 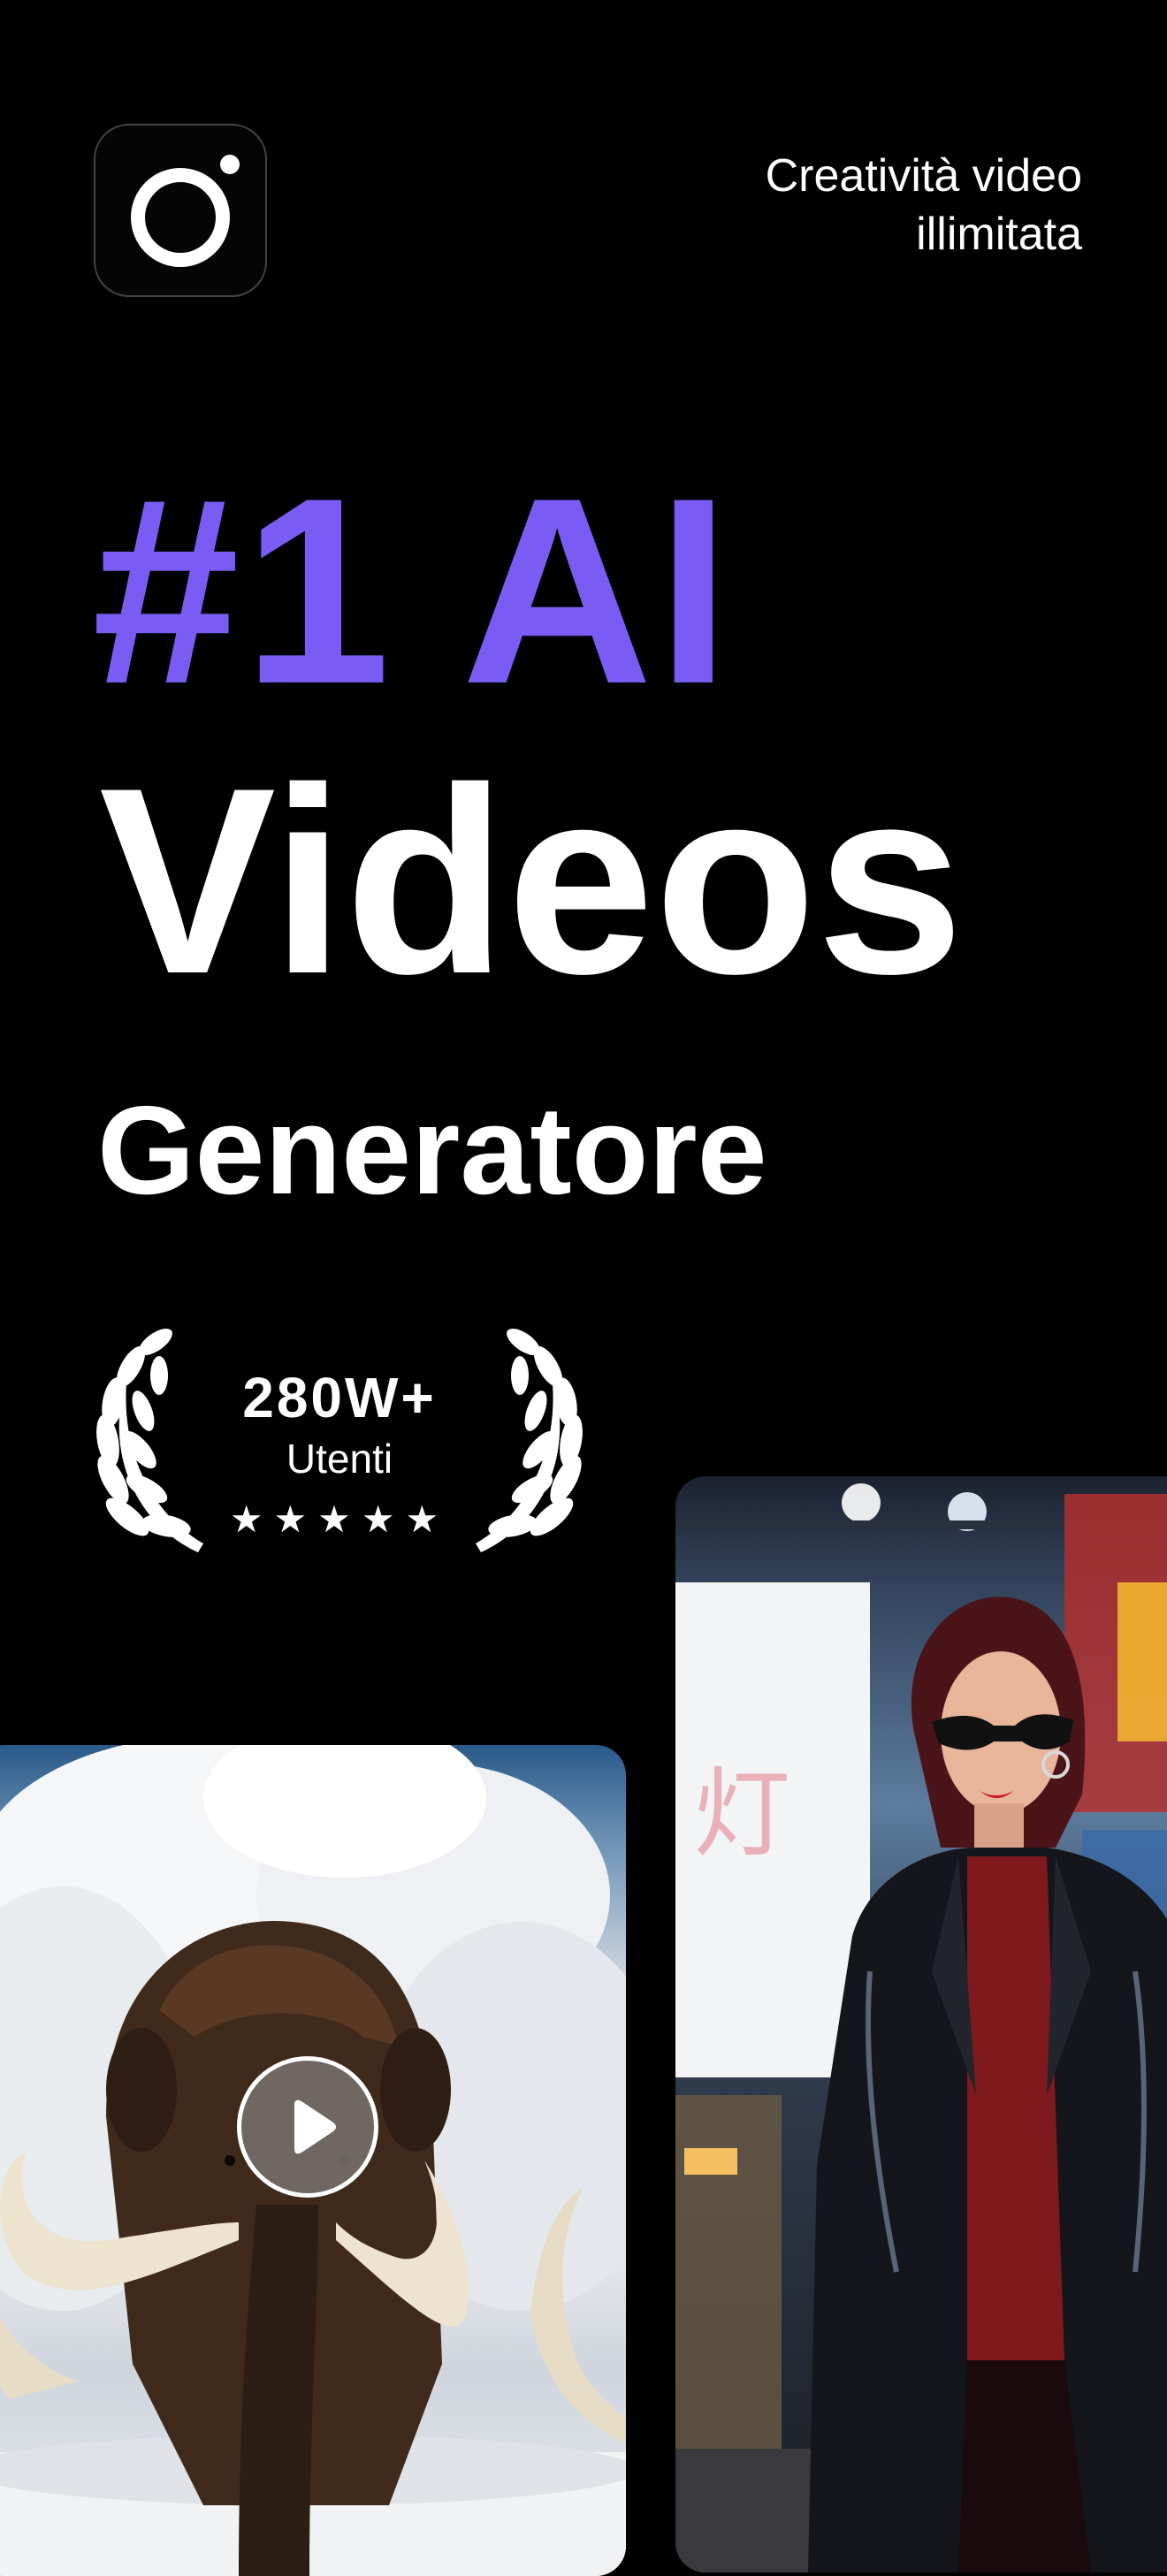 What do you see at coordinates (339, 1459) in the screenshot?
I see `user-count-label: Utenti` at bounding box center [339, 1459].